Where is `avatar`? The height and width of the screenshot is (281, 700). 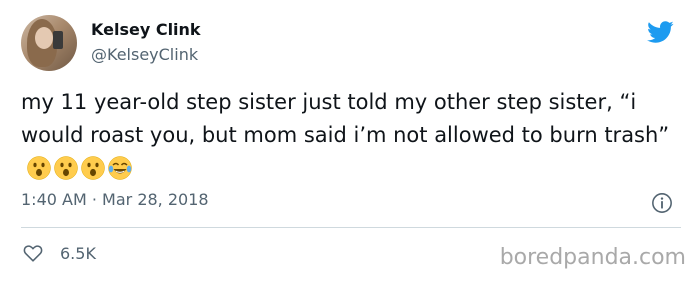 avatar is located at coordinates (49, 43).